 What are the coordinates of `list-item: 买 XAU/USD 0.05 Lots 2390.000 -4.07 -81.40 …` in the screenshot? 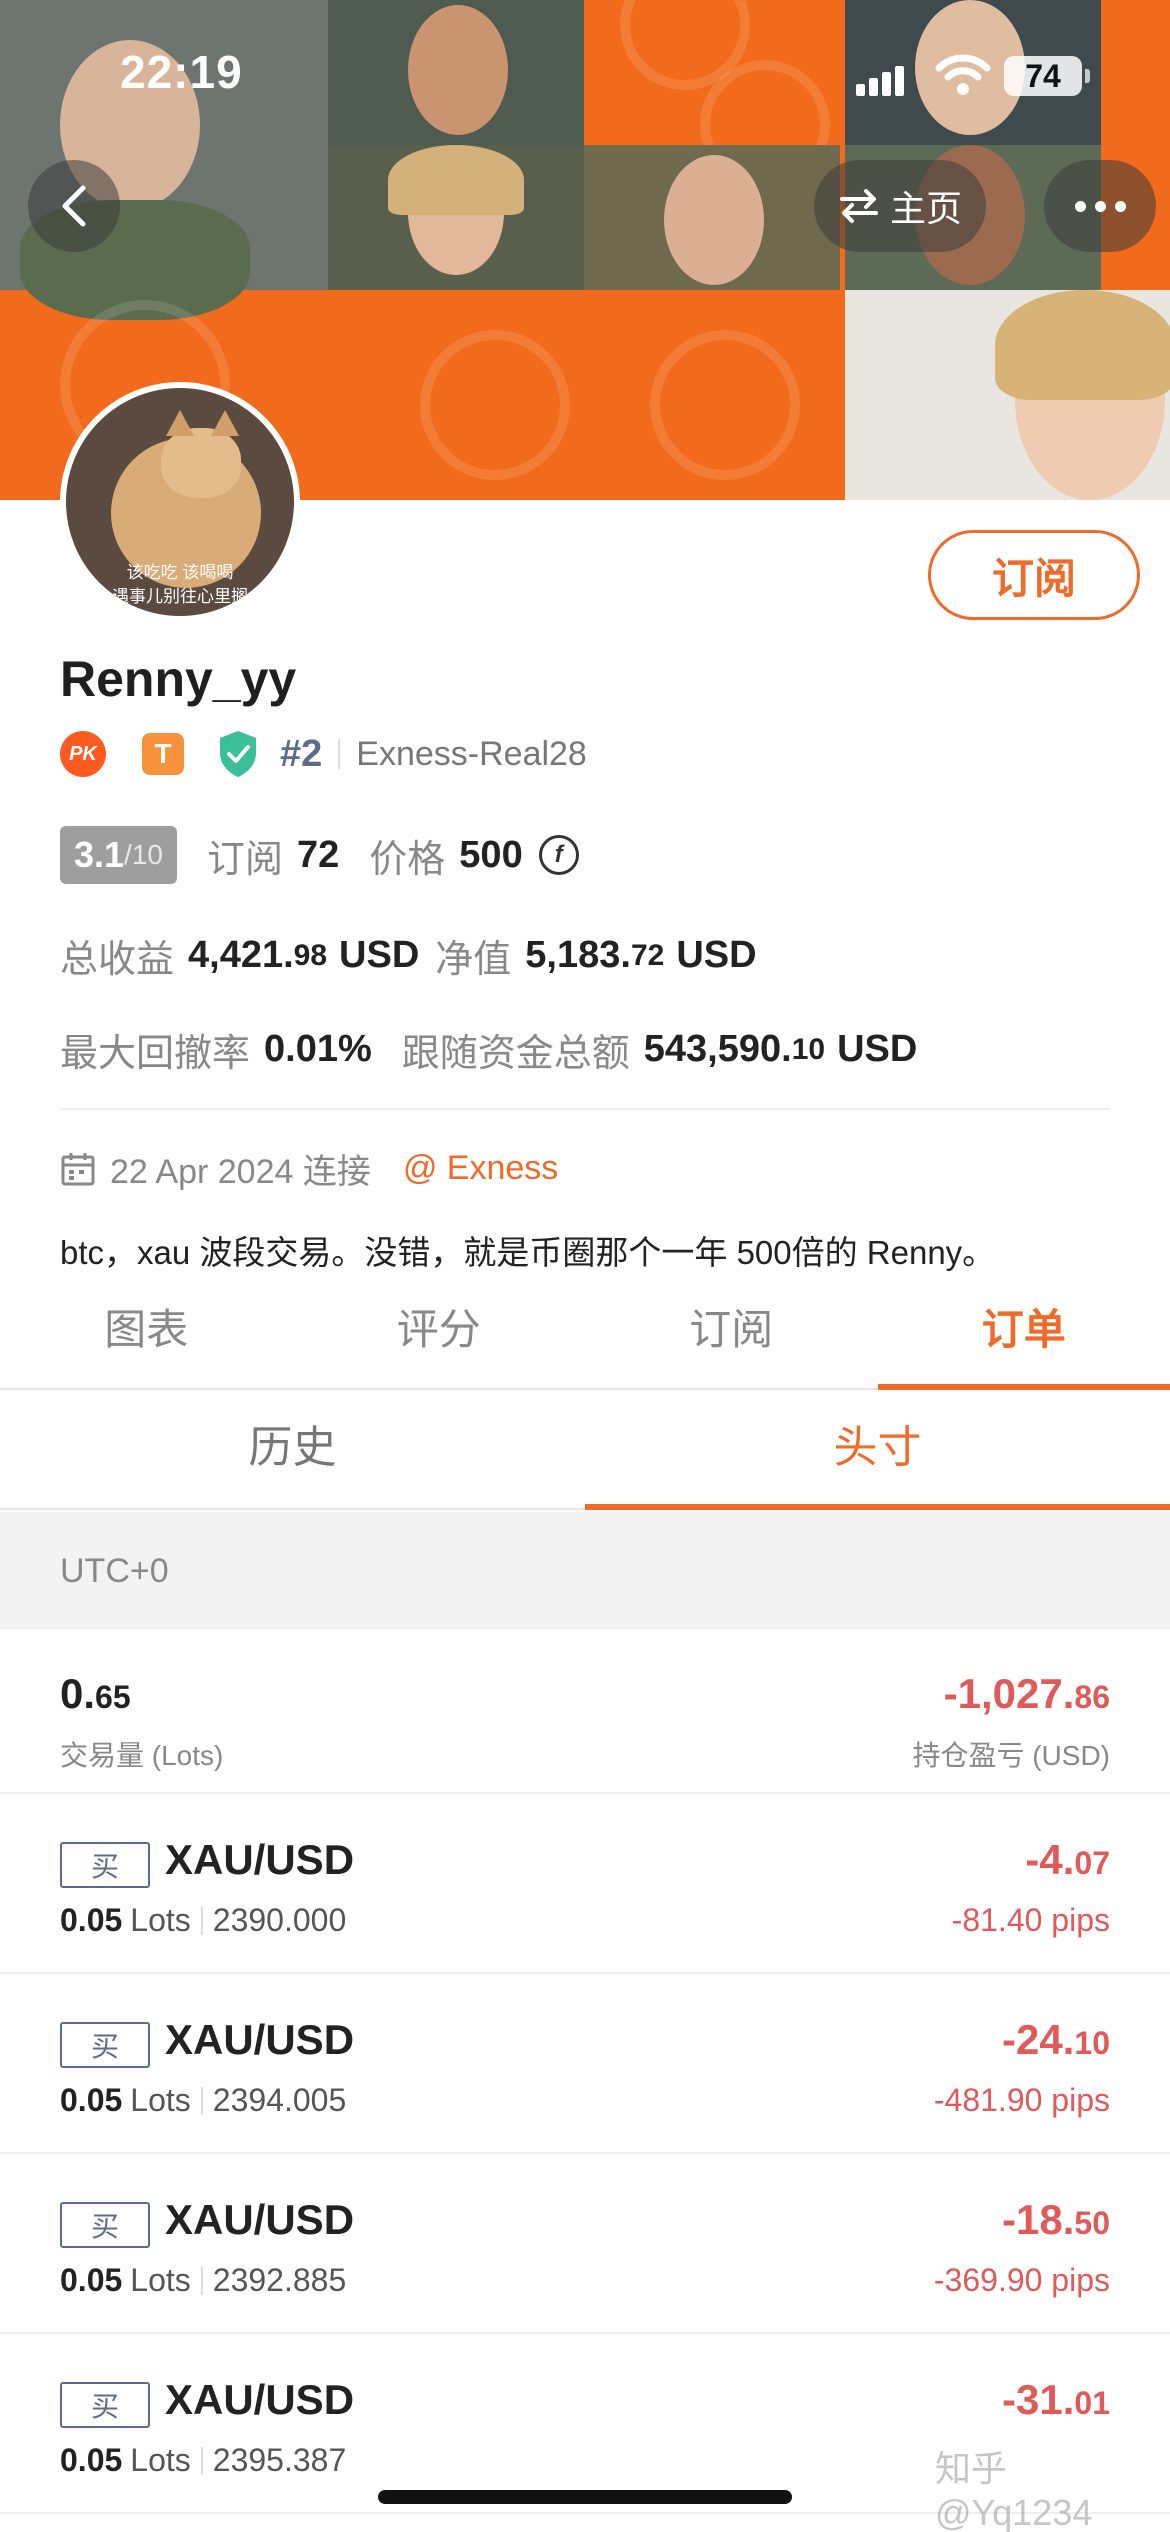 It's located at (585, 1884).